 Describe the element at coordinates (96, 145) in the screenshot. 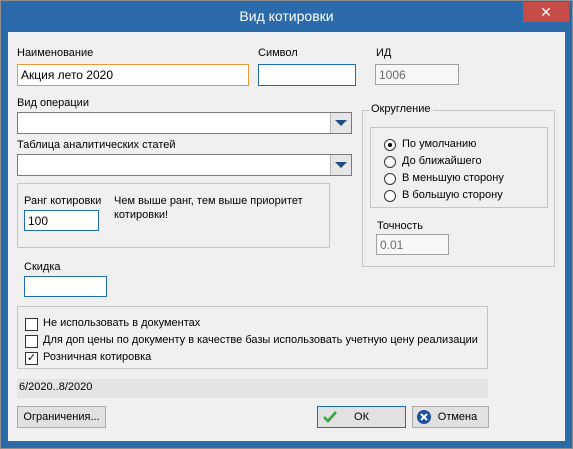

I see `analytics-label: Таблица аналитических статей` at that location.